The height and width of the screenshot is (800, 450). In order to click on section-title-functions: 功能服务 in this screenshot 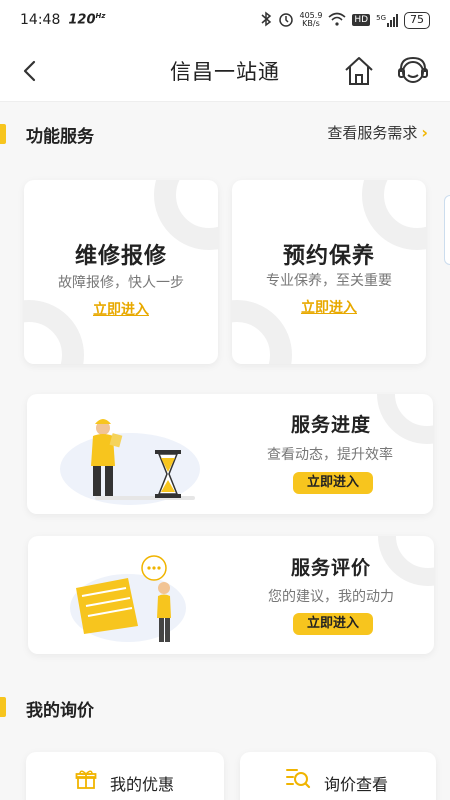, I will do `click(60, 137)`.